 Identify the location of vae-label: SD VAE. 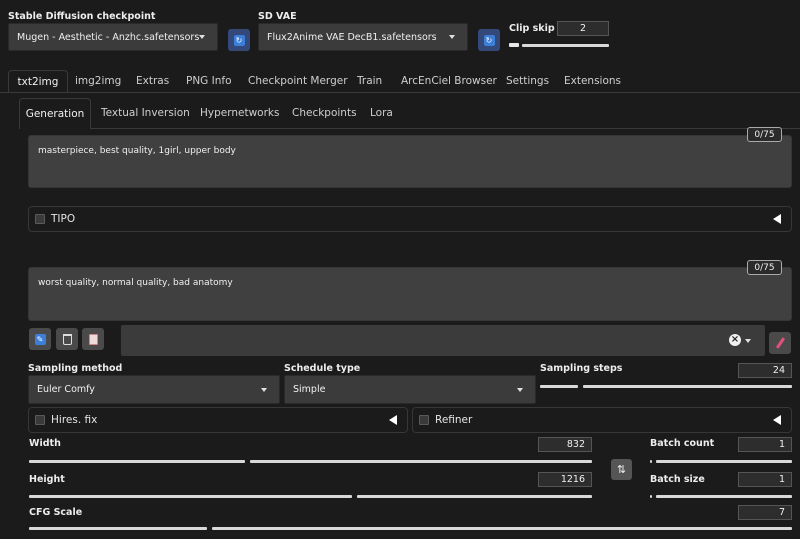
(277, 16).